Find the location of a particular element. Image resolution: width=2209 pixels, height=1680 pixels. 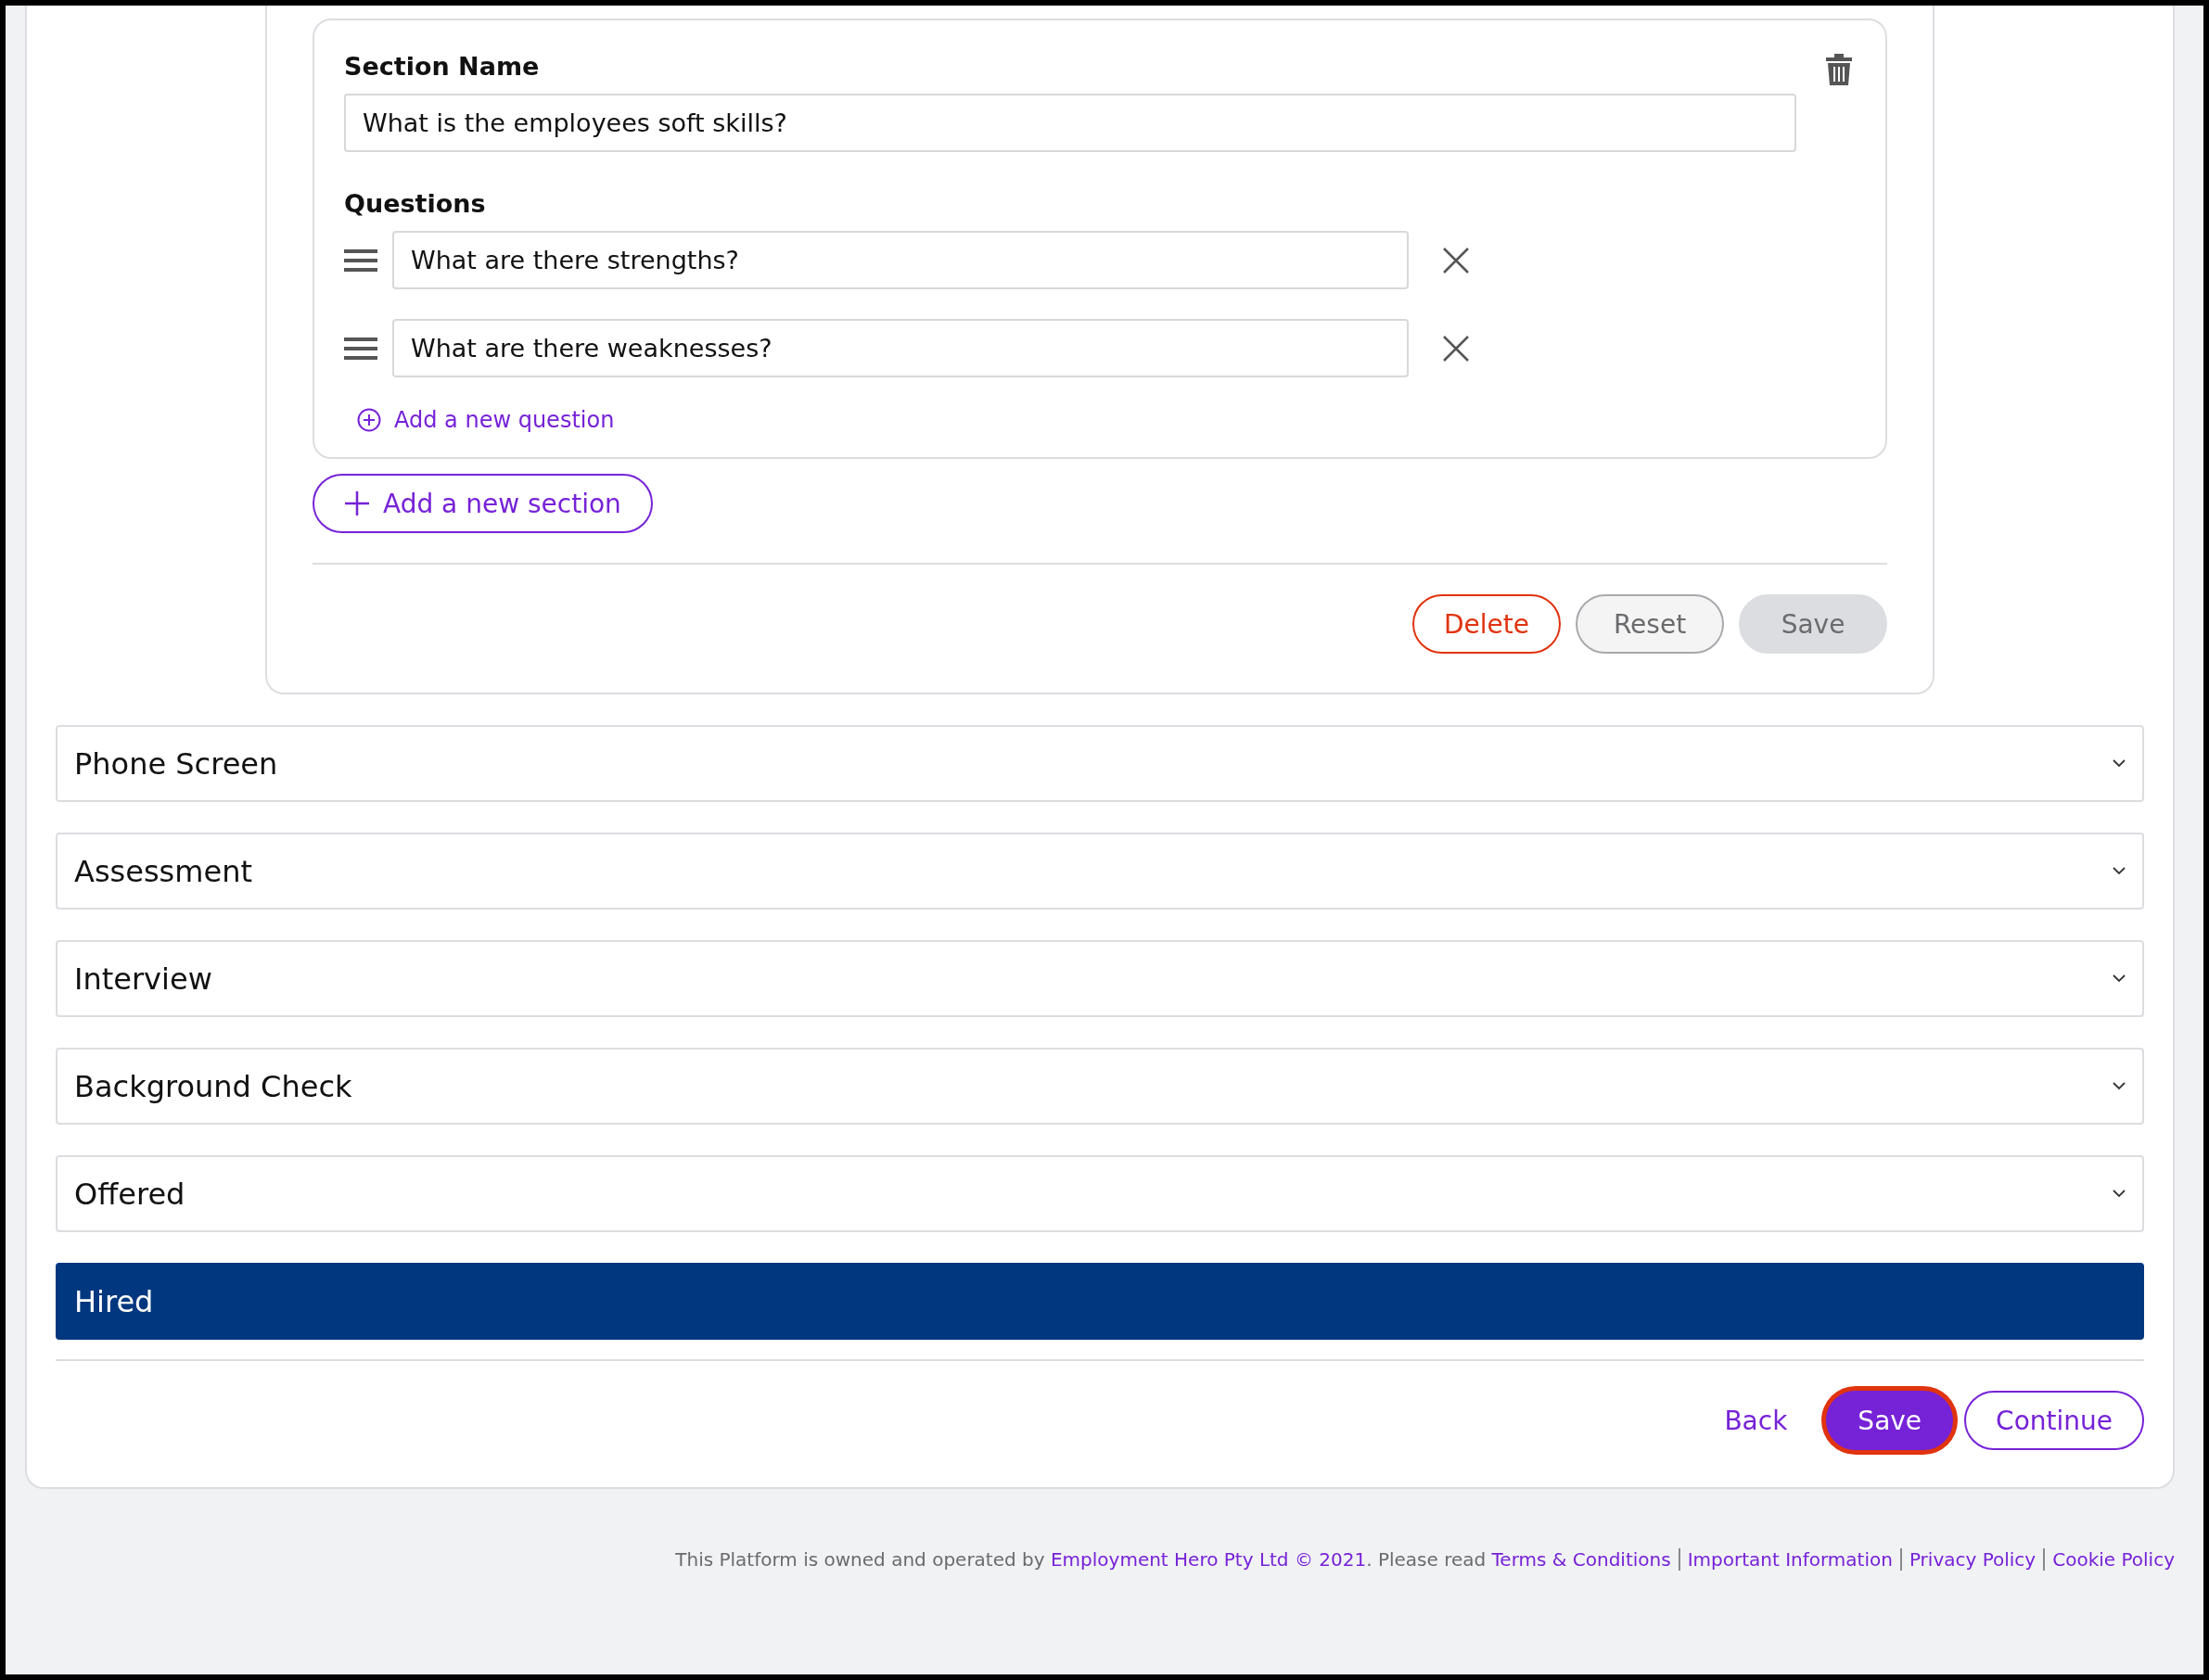

continue-button: Continue is located at coordinates (2054, 1420).